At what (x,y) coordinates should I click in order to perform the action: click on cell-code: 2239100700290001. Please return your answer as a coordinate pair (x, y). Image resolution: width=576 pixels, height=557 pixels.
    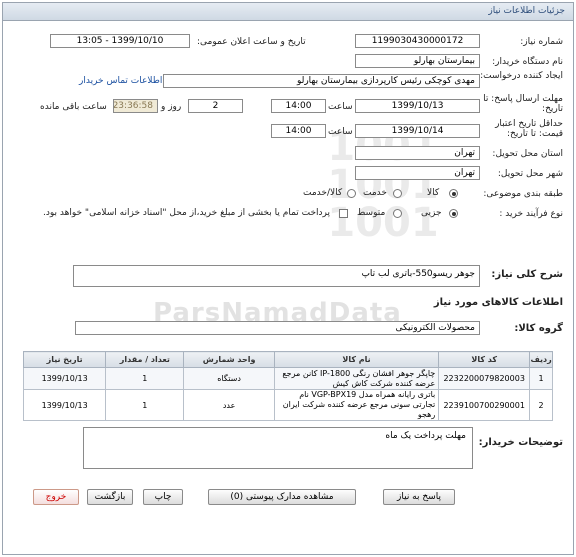
    Looking at the image, I should click on (484, 405).